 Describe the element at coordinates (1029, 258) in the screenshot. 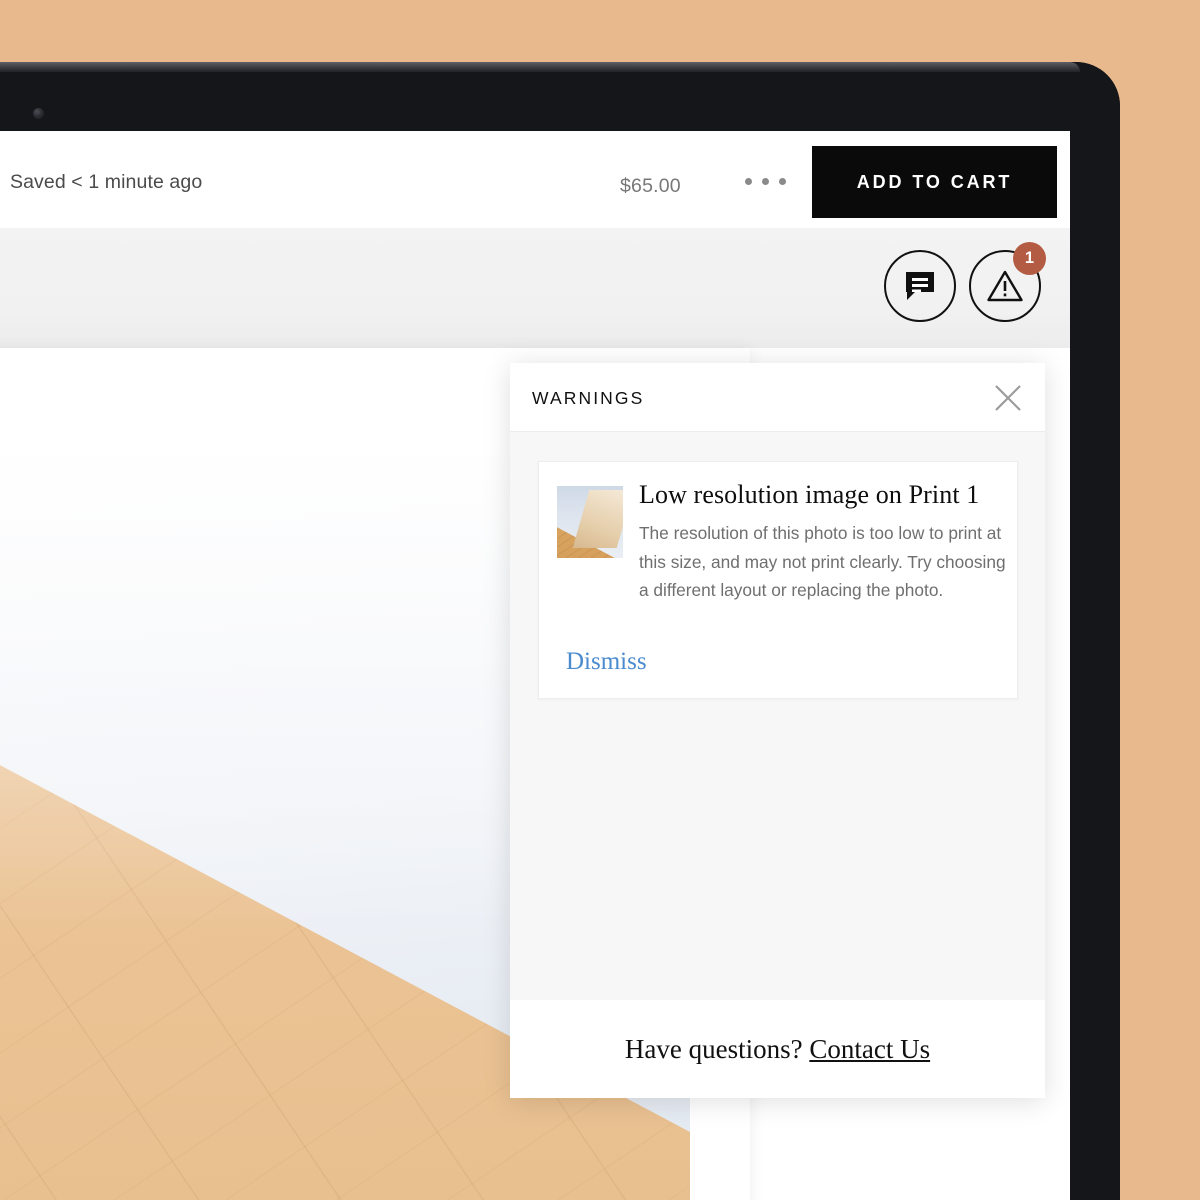

I see `warning-count-badge: 1` at that location.